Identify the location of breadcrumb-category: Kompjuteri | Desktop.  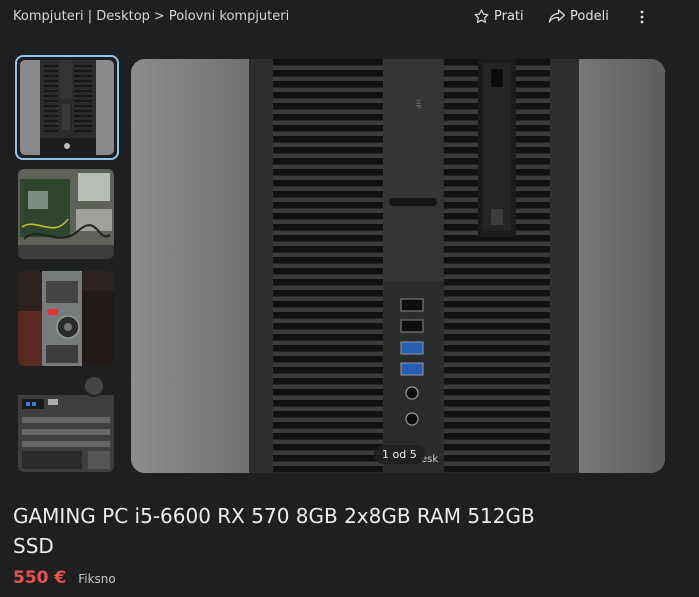
(81, 16).